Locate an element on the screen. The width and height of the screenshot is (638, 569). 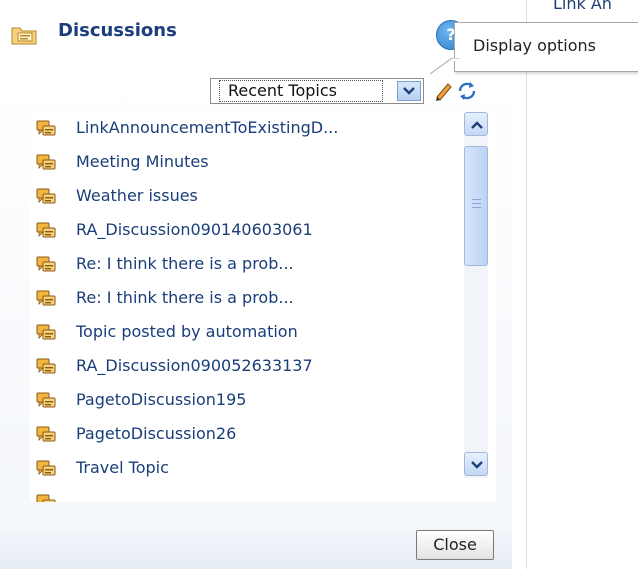
topic-link: Meeting Minutes is located at coordinates (142, 161).